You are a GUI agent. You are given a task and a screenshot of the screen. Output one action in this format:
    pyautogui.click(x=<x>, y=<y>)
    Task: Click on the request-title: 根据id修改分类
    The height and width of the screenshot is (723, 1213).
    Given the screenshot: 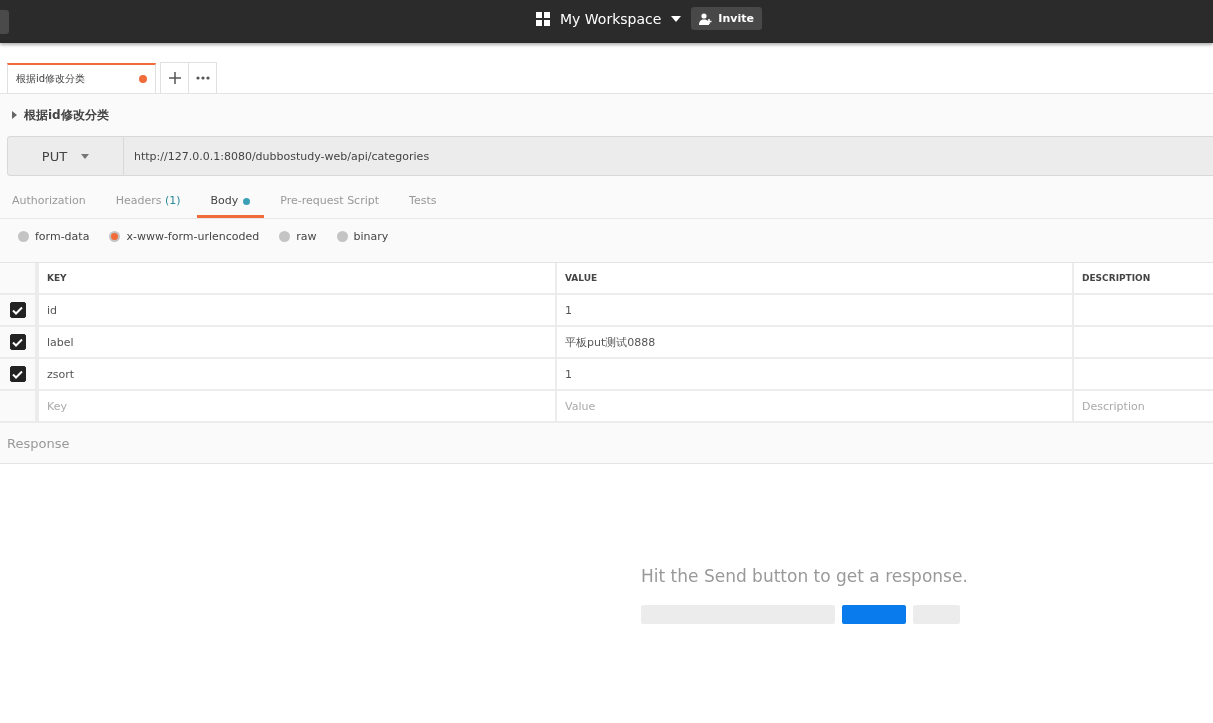 What is the action you would take?
    pyautogui.click(x=66, y=115)
    